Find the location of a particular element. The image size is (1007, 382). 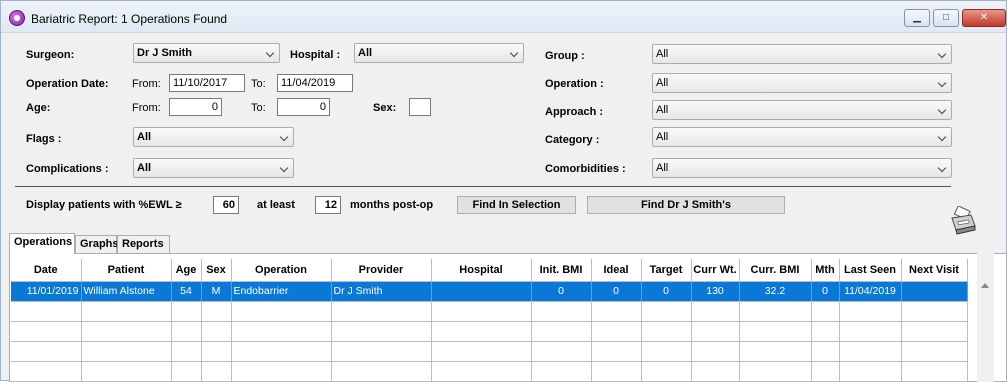

comorbidities-label: Comorbidities : is located at coordinates (585, 169).